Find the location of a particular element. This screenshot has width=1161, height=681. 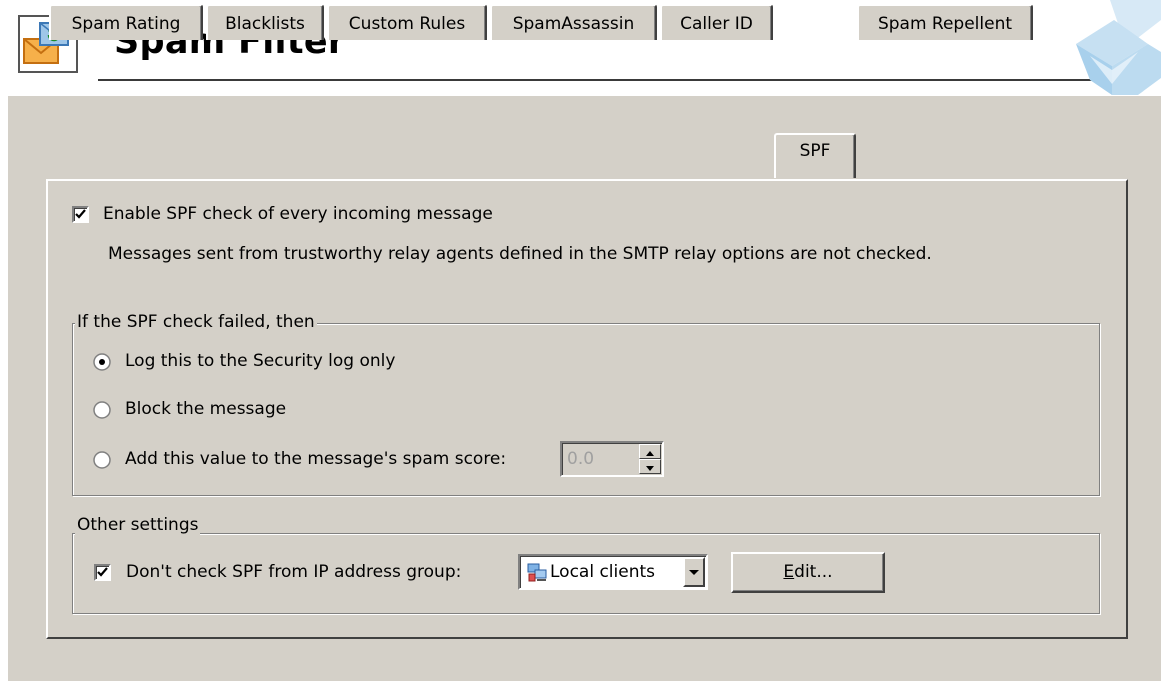

tab-label: Spam Repellent is located at coordinates (945, 24).